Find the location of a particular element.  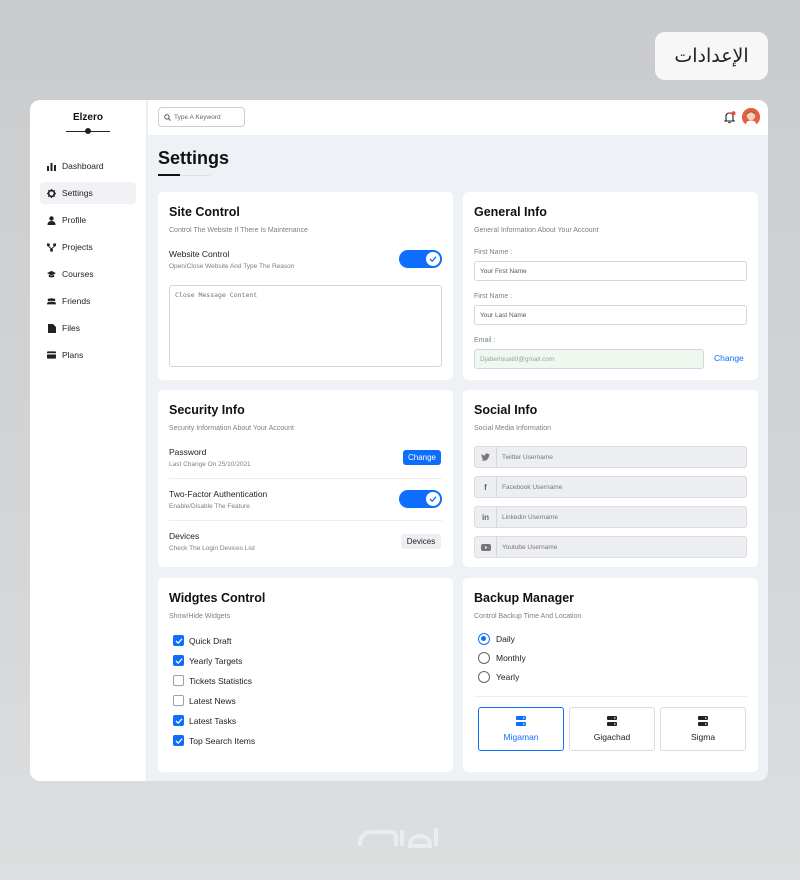

search-input is located at coordinates (208, 117).